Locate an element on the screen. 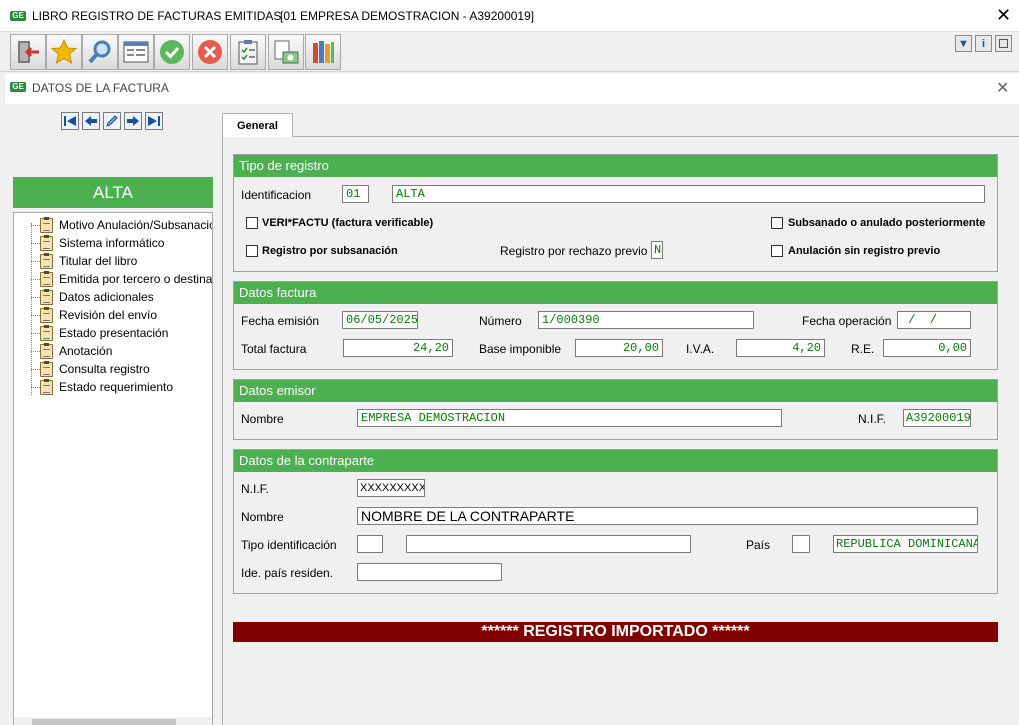 Image resolution: width=1019 pixels, height=725 pixels. cancel-icon is located at coordinates (210, 52).